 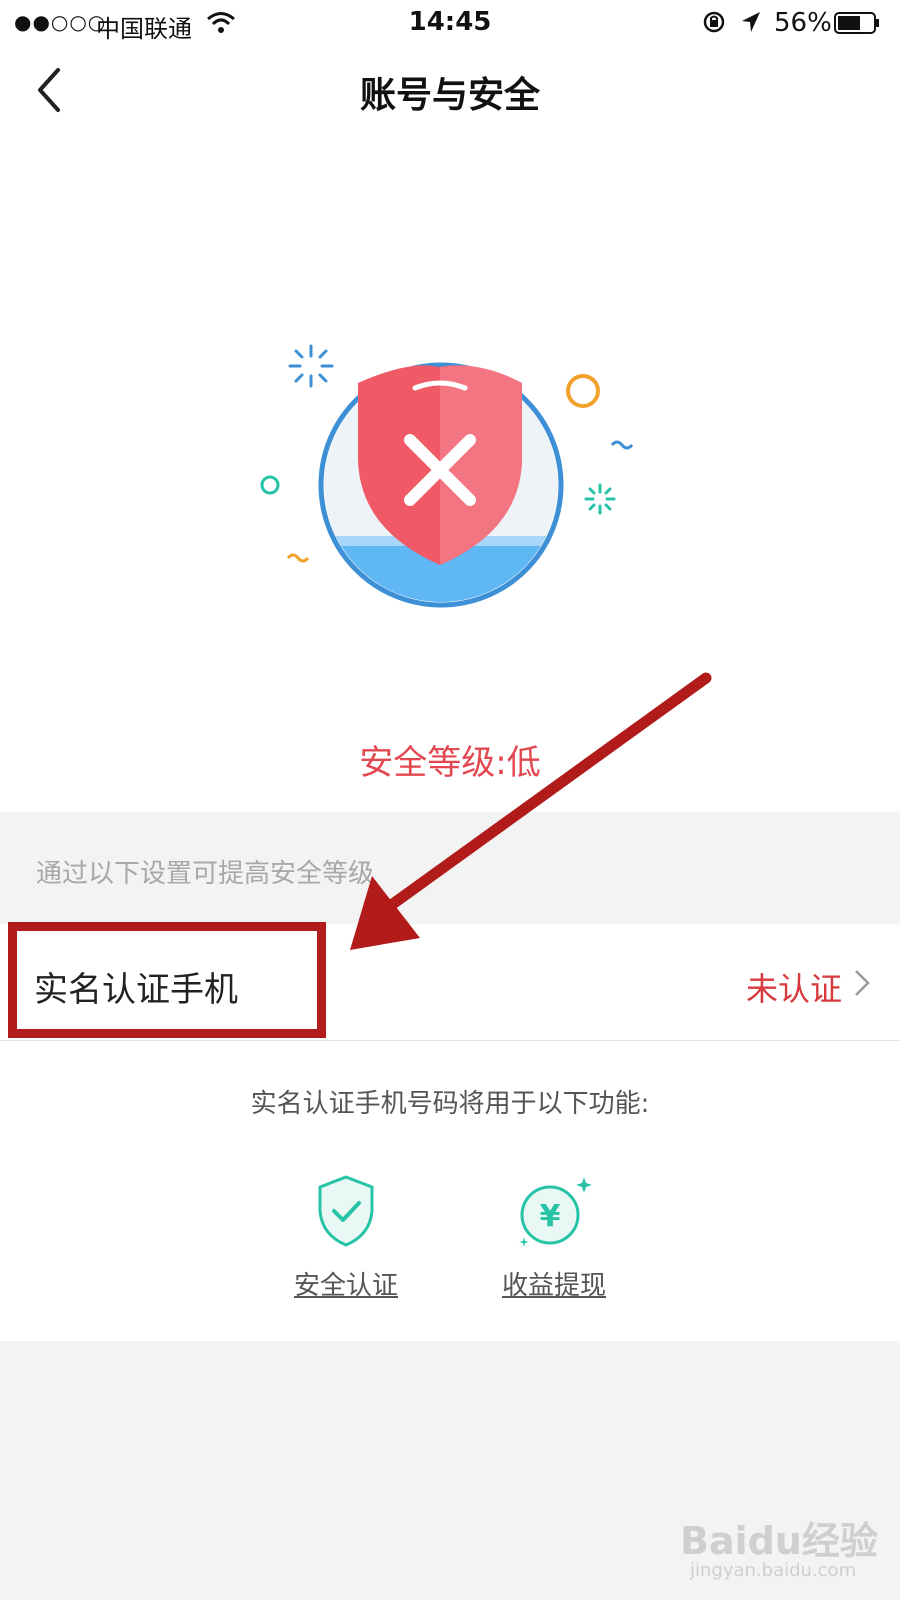 I want to click on verification-status: 未认证, so click(x=793, y=989).